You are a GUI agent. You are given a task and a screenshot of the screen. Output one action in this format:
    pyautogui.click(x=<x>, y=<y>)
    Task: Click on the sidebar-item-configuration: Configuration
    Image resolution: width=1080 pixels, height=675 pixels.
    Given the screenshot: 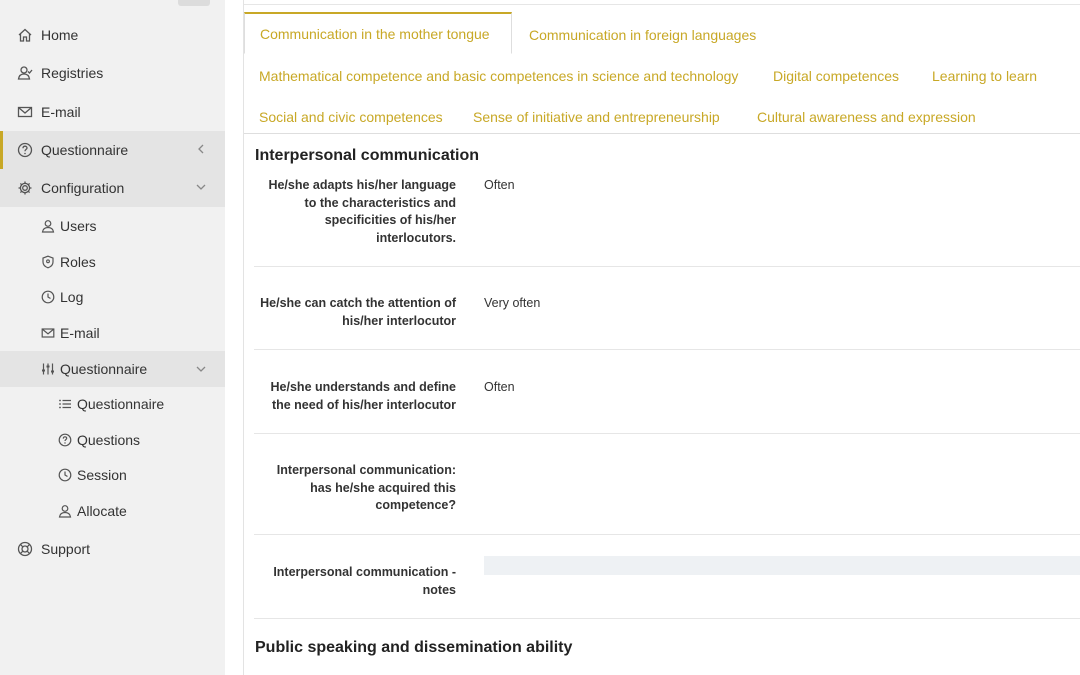 What is the action you would take?
    pyautogui.click(x=112, y=188)
    